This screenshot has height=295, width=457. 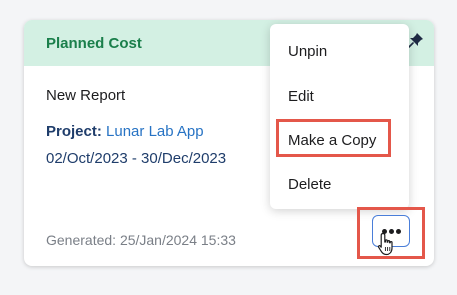 I want to click on card-title: Planned Cost, so click(x=94, y=43).